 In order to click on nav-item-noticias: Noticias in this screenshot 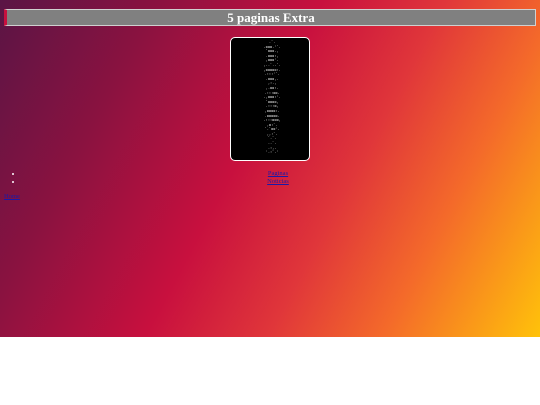, I will do `click(270, 182)`.